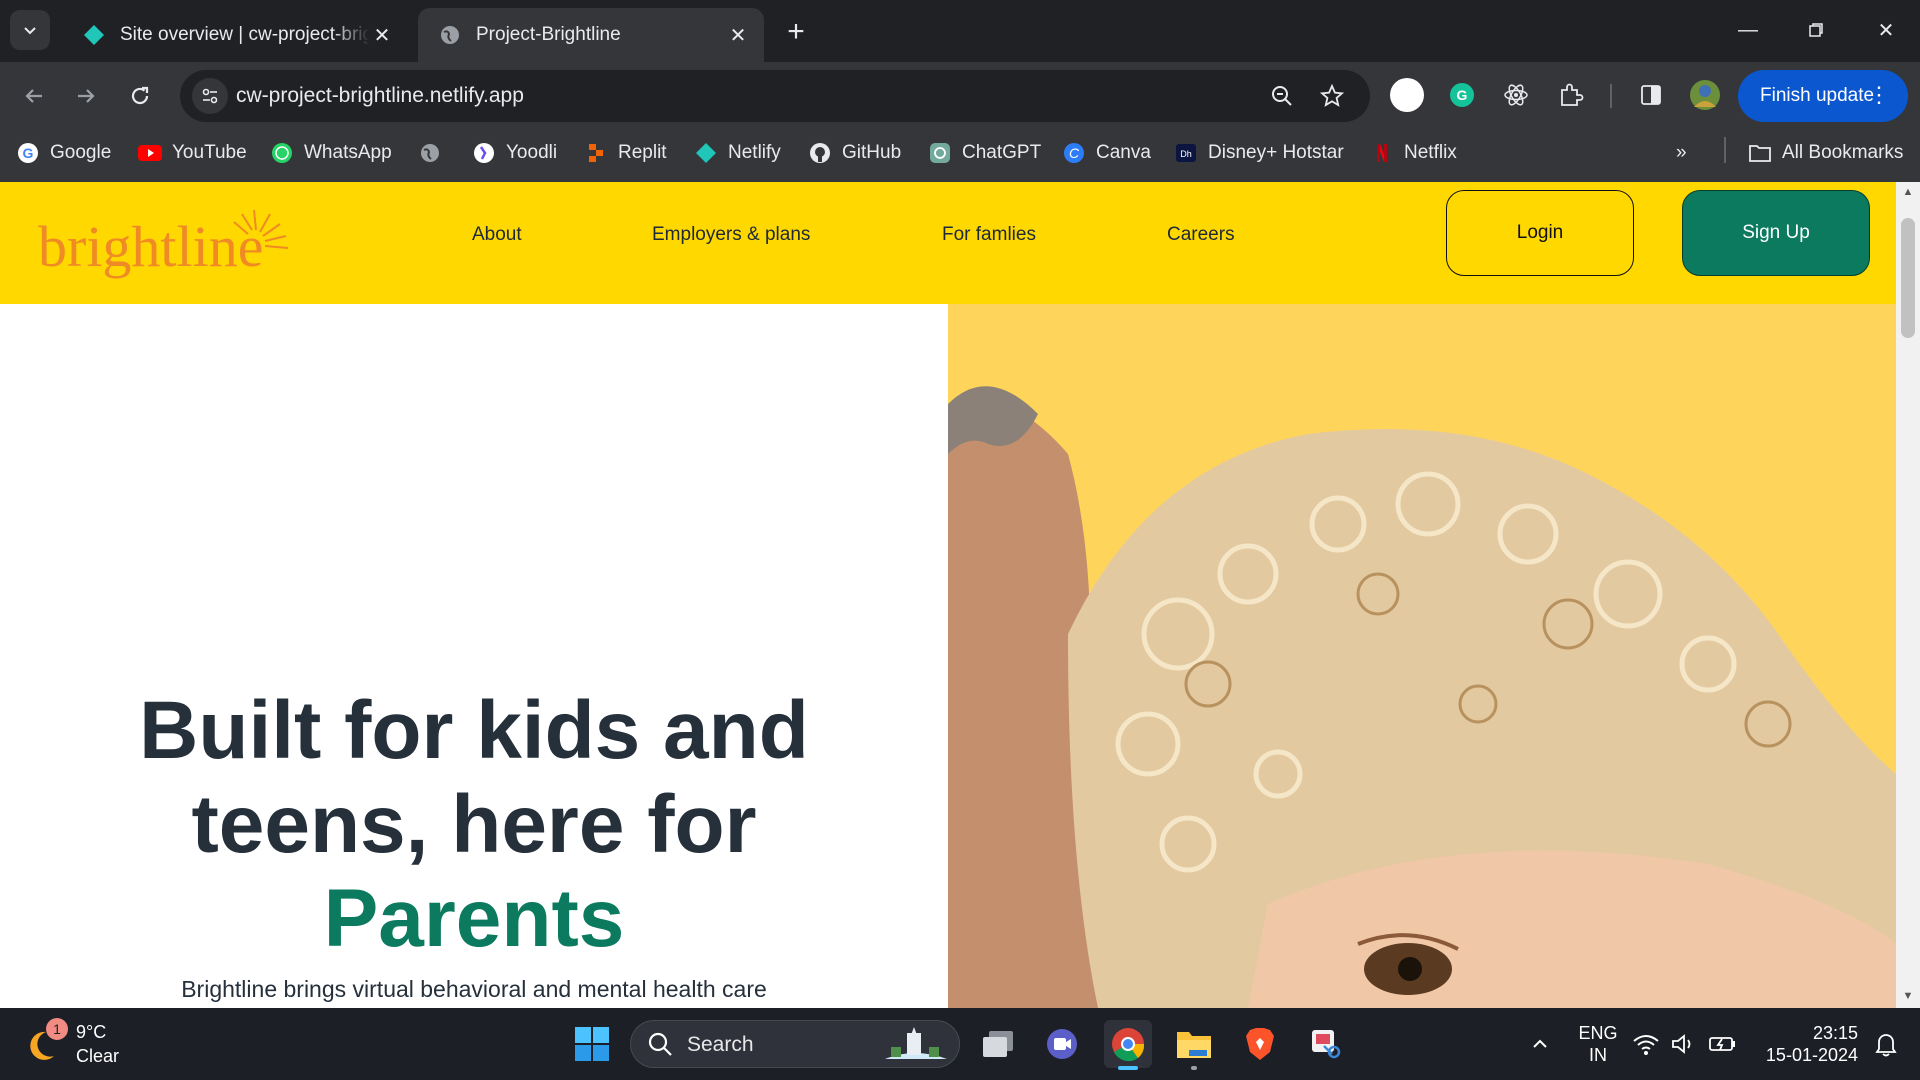 Image resolution: width=1920 pixels, height=1080 pixels. I want to click on bell-icon, so click(1886, 1045).